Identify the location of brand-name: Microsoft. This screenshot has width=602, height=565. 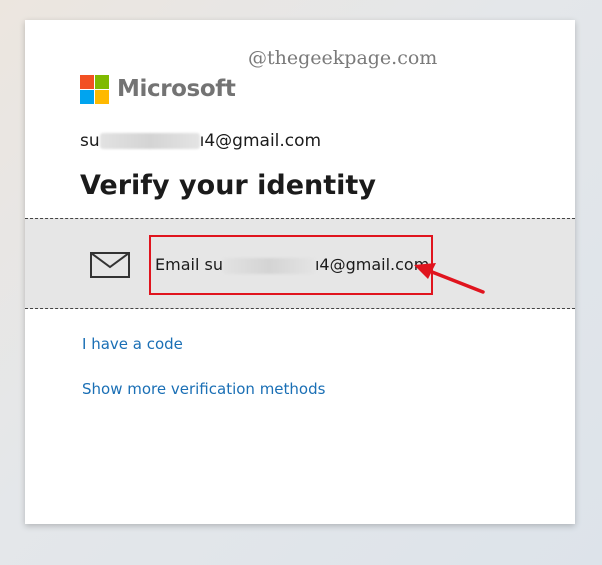
(176, 89).